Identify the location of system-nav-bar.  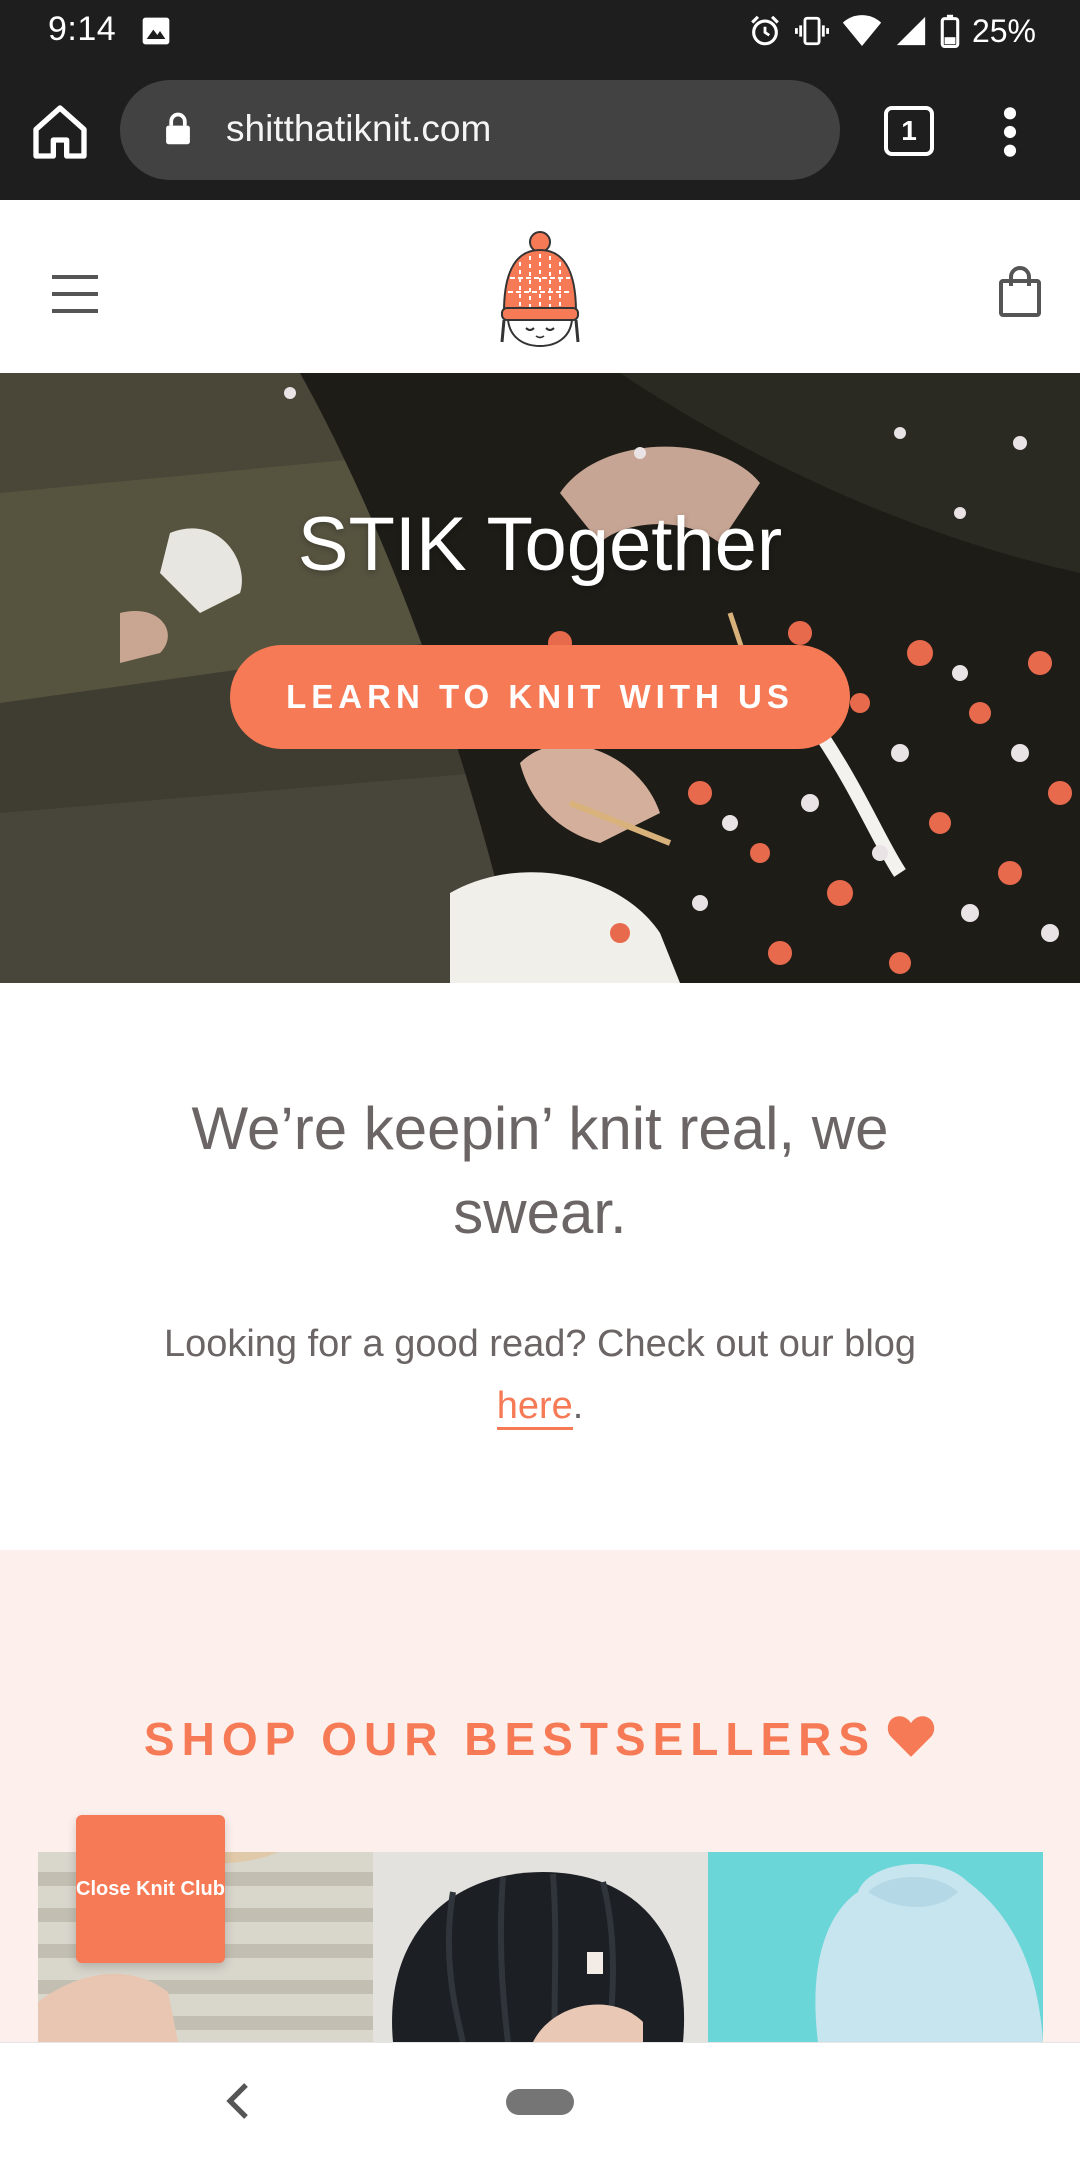
(540, 2101).